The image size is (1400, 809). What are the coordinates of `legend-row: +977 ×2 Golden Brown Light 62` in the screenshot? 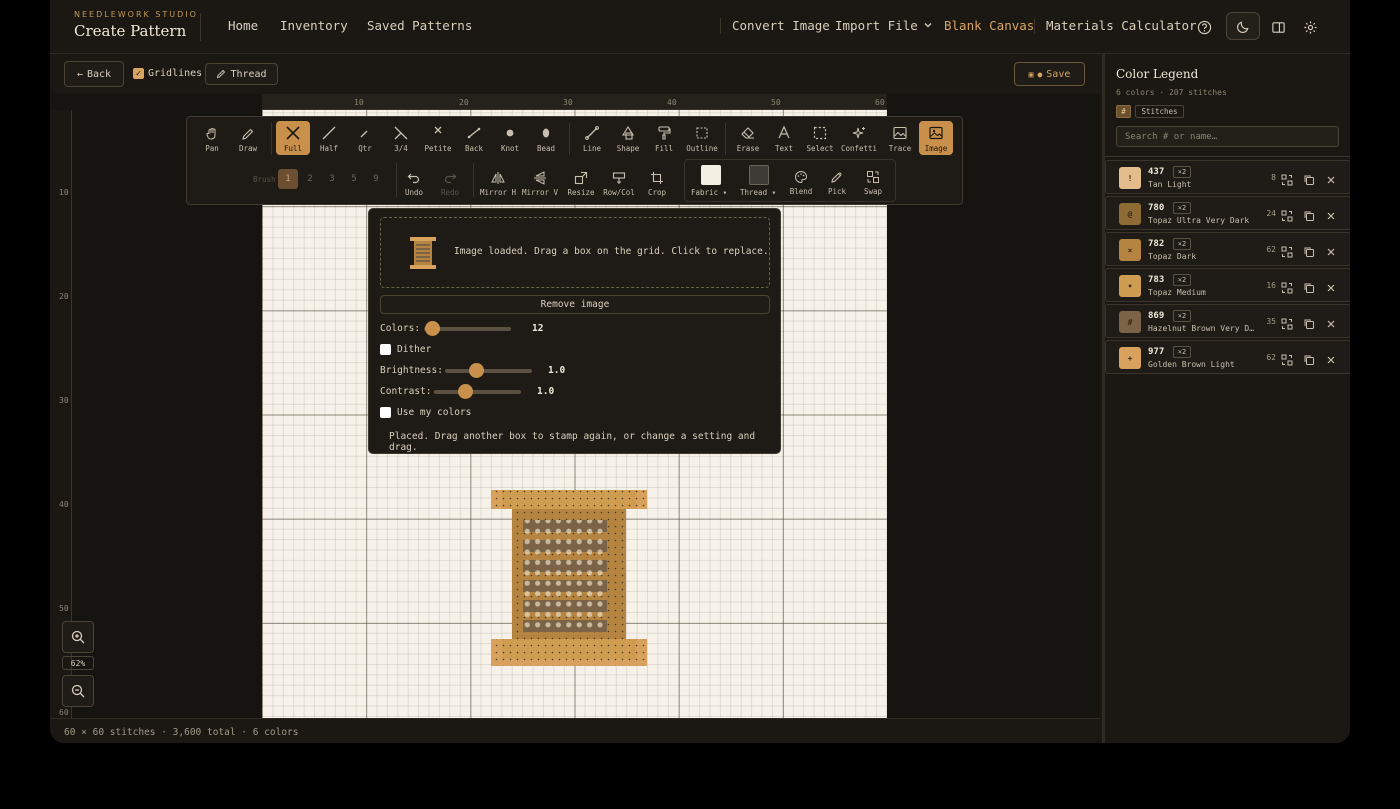 It's located at (1227, 357).